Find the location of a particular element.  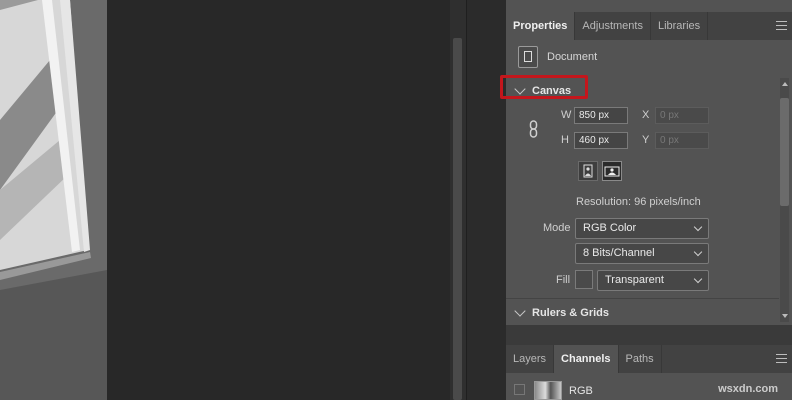

channel-thumbnail is located at coordinates (548, 390).